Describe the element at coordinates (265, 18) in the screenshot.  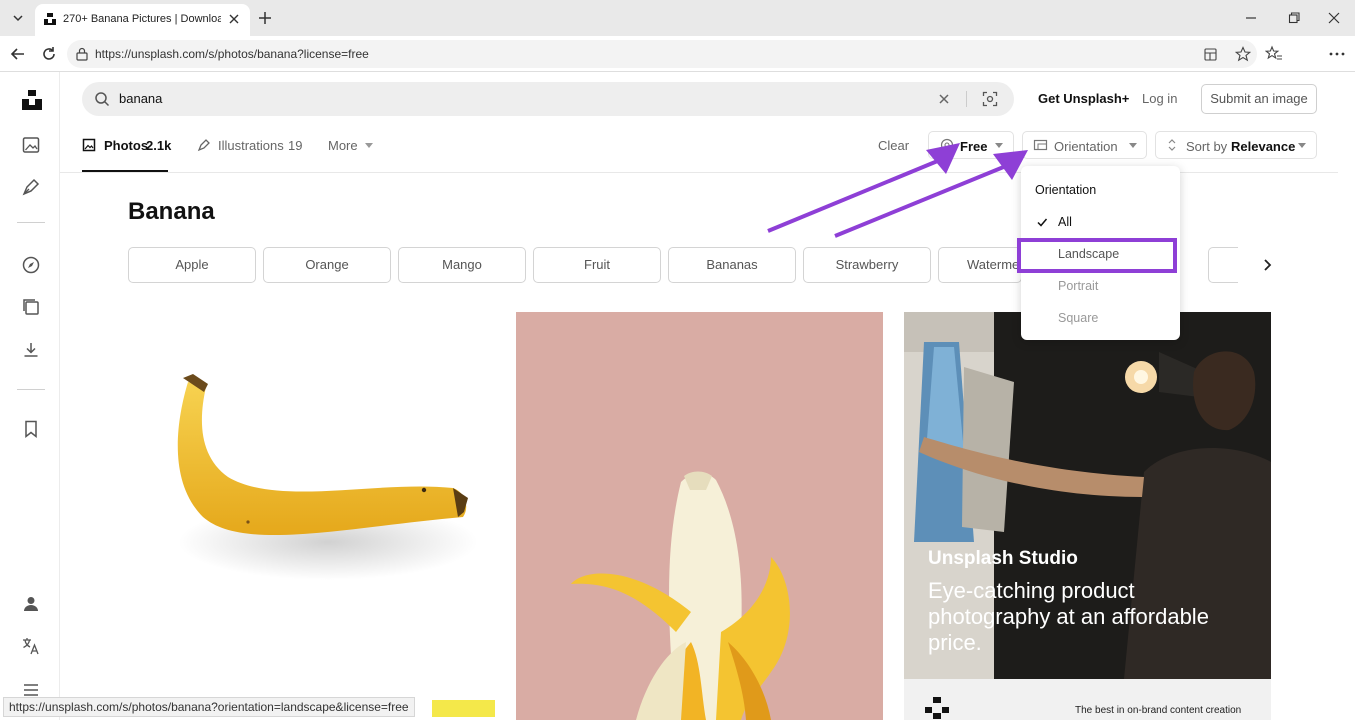
I see `new-tab-icon` at that location.